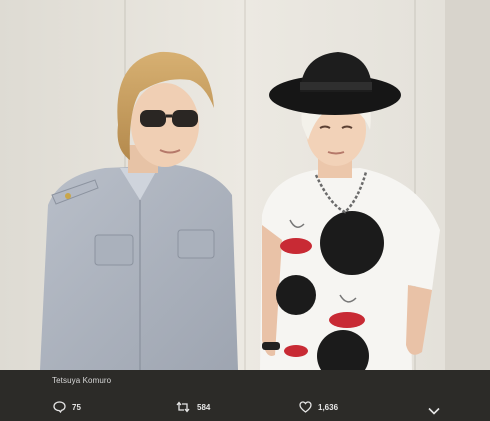 The image size is (490, 421). What do you see at coordinates (305, 407) in the screenshot?
I see `heart-icon` at bounding box center [305, 407].